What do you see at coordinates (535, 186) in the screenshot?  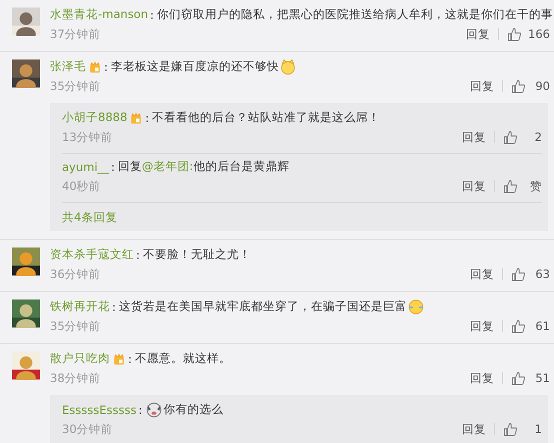 I see `like-count: 赞` at bounding box center [535, 186].